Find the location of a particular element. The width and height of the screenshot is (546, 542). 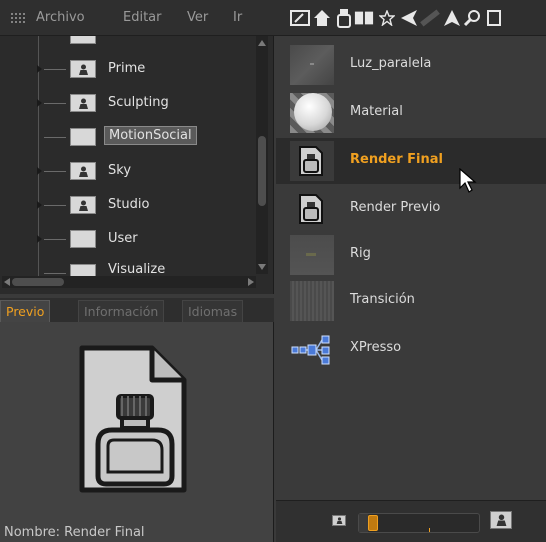

tree-item-motionsocial: MotionSocial is located at coordinates (128, 137).